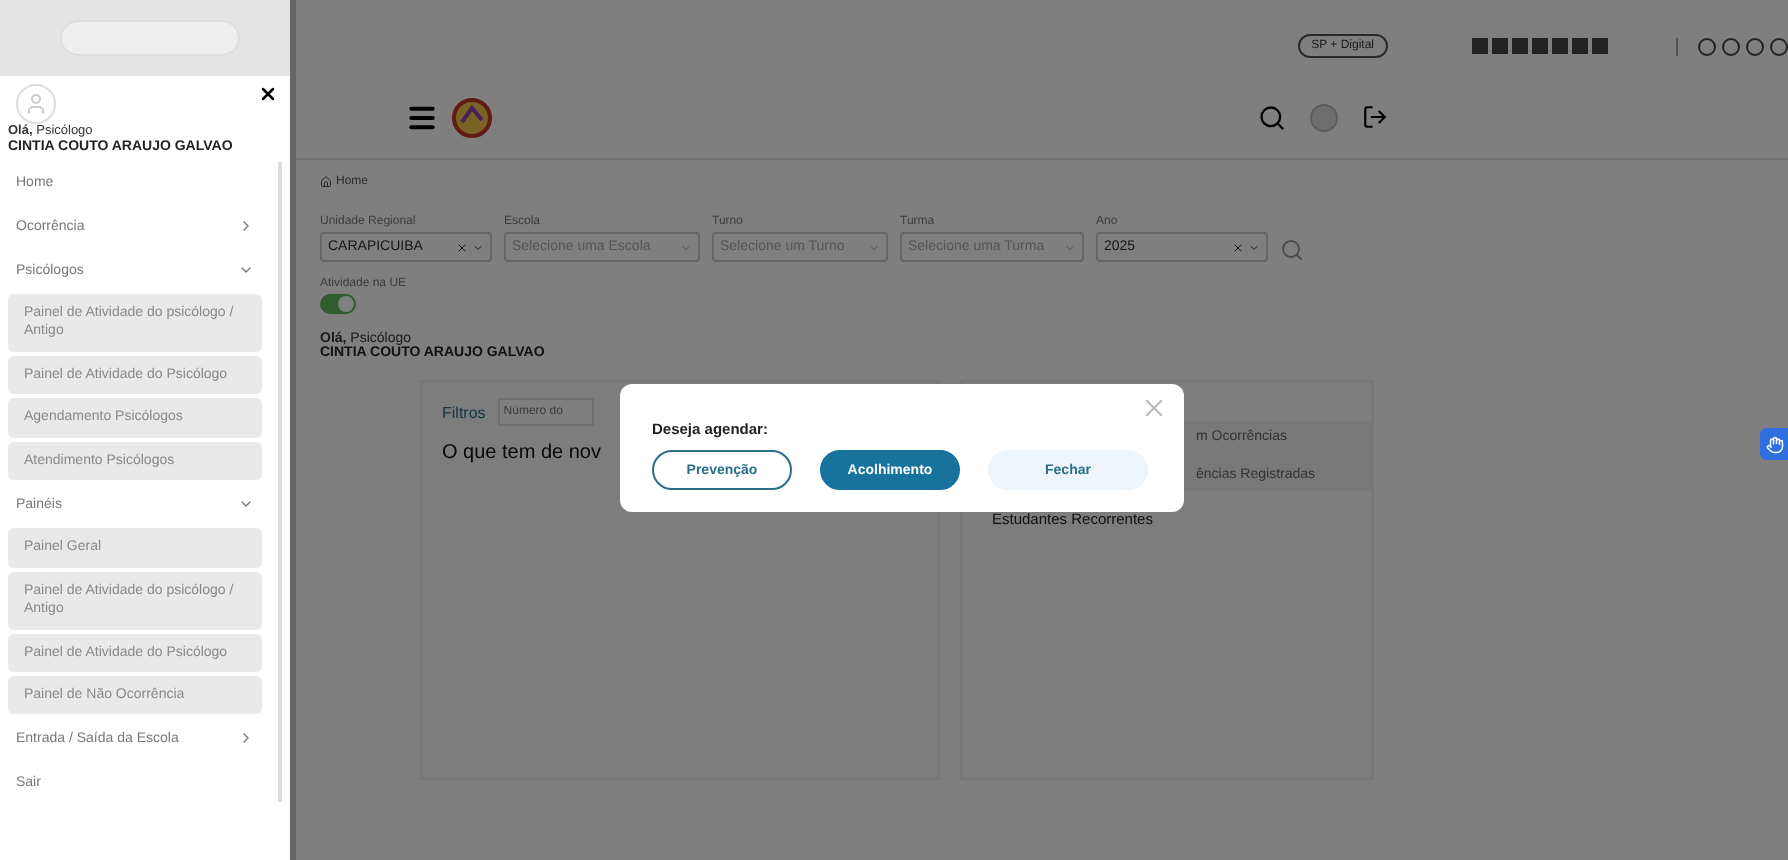 The width and height of the screenshot is (1788, 860). I want to click on logout-icon, so click(1375, 117).